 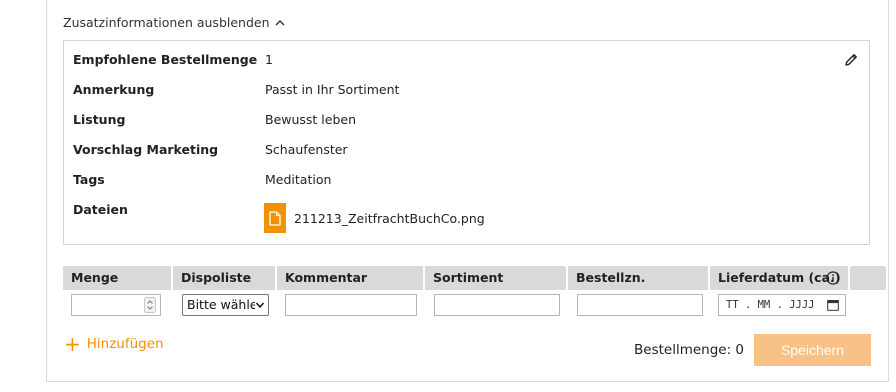 What do you see at coordinates (225, 278) in the screenshot?
I see `col-dispoliste: Dispoliste` at bounding box center [225, 278].